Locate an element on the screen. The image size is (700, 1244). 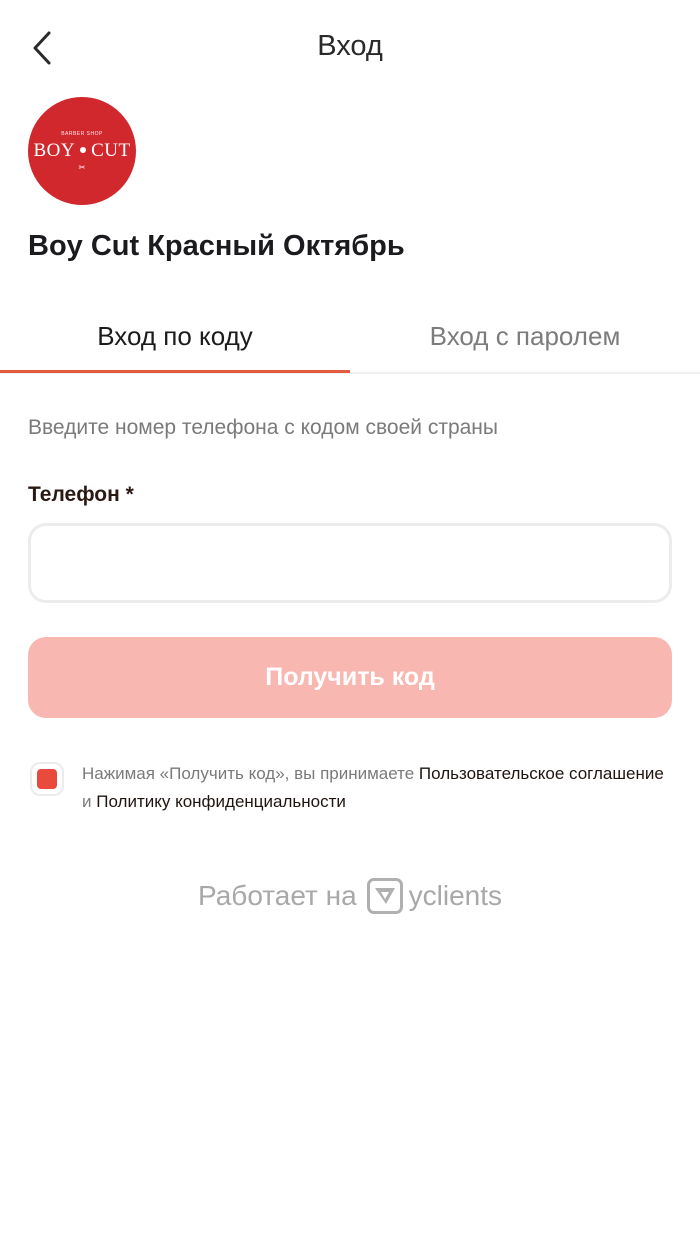
page-title: Вход is located at coordinates (350, 46).